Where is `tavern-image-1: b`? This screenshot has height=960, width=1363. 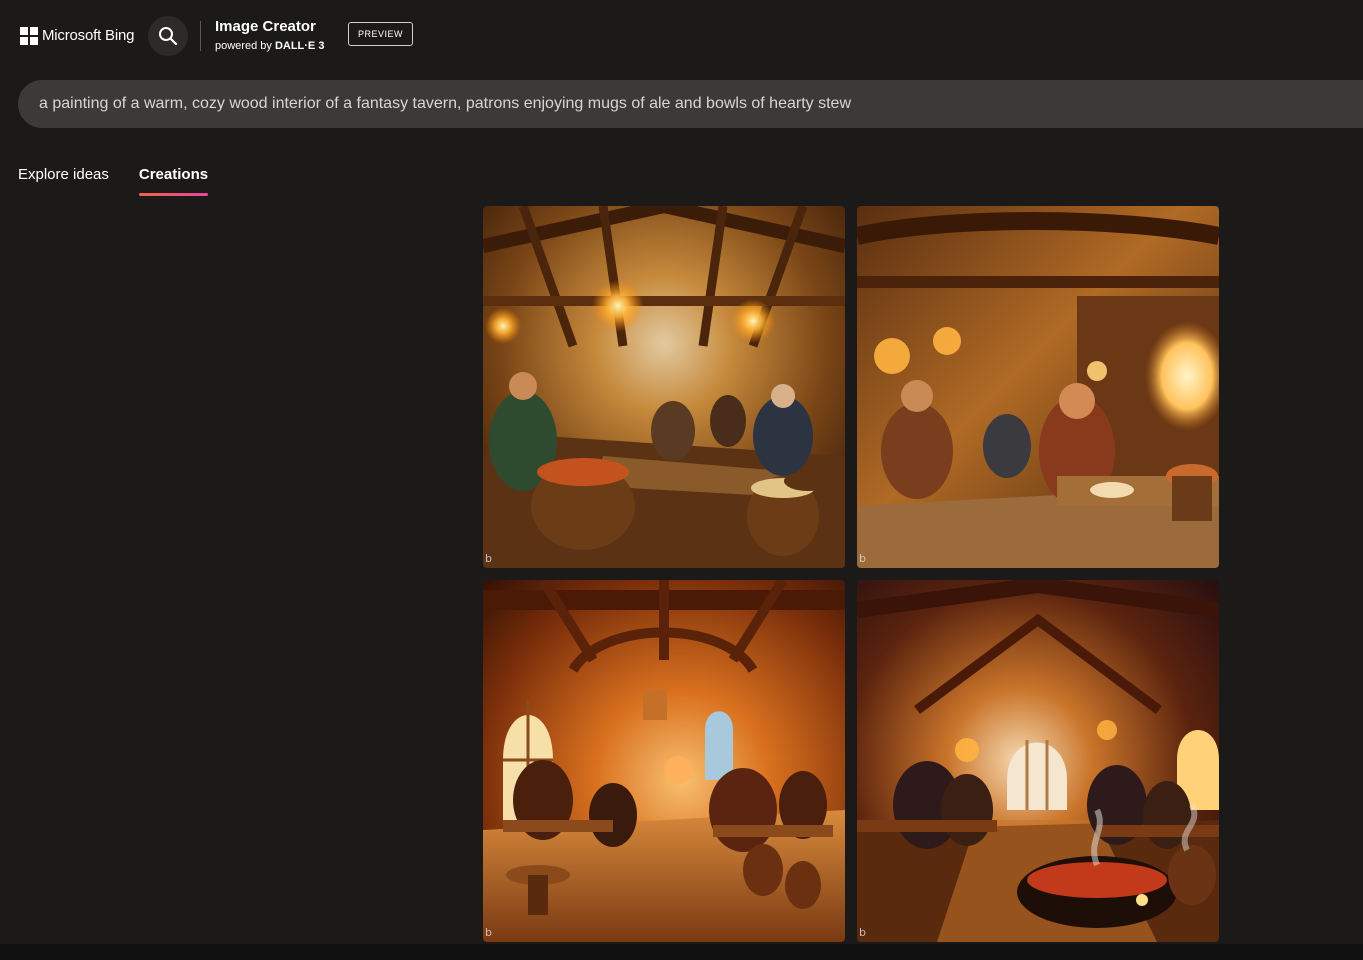 tavern-image-1: b is located at coordinates (664, 387).